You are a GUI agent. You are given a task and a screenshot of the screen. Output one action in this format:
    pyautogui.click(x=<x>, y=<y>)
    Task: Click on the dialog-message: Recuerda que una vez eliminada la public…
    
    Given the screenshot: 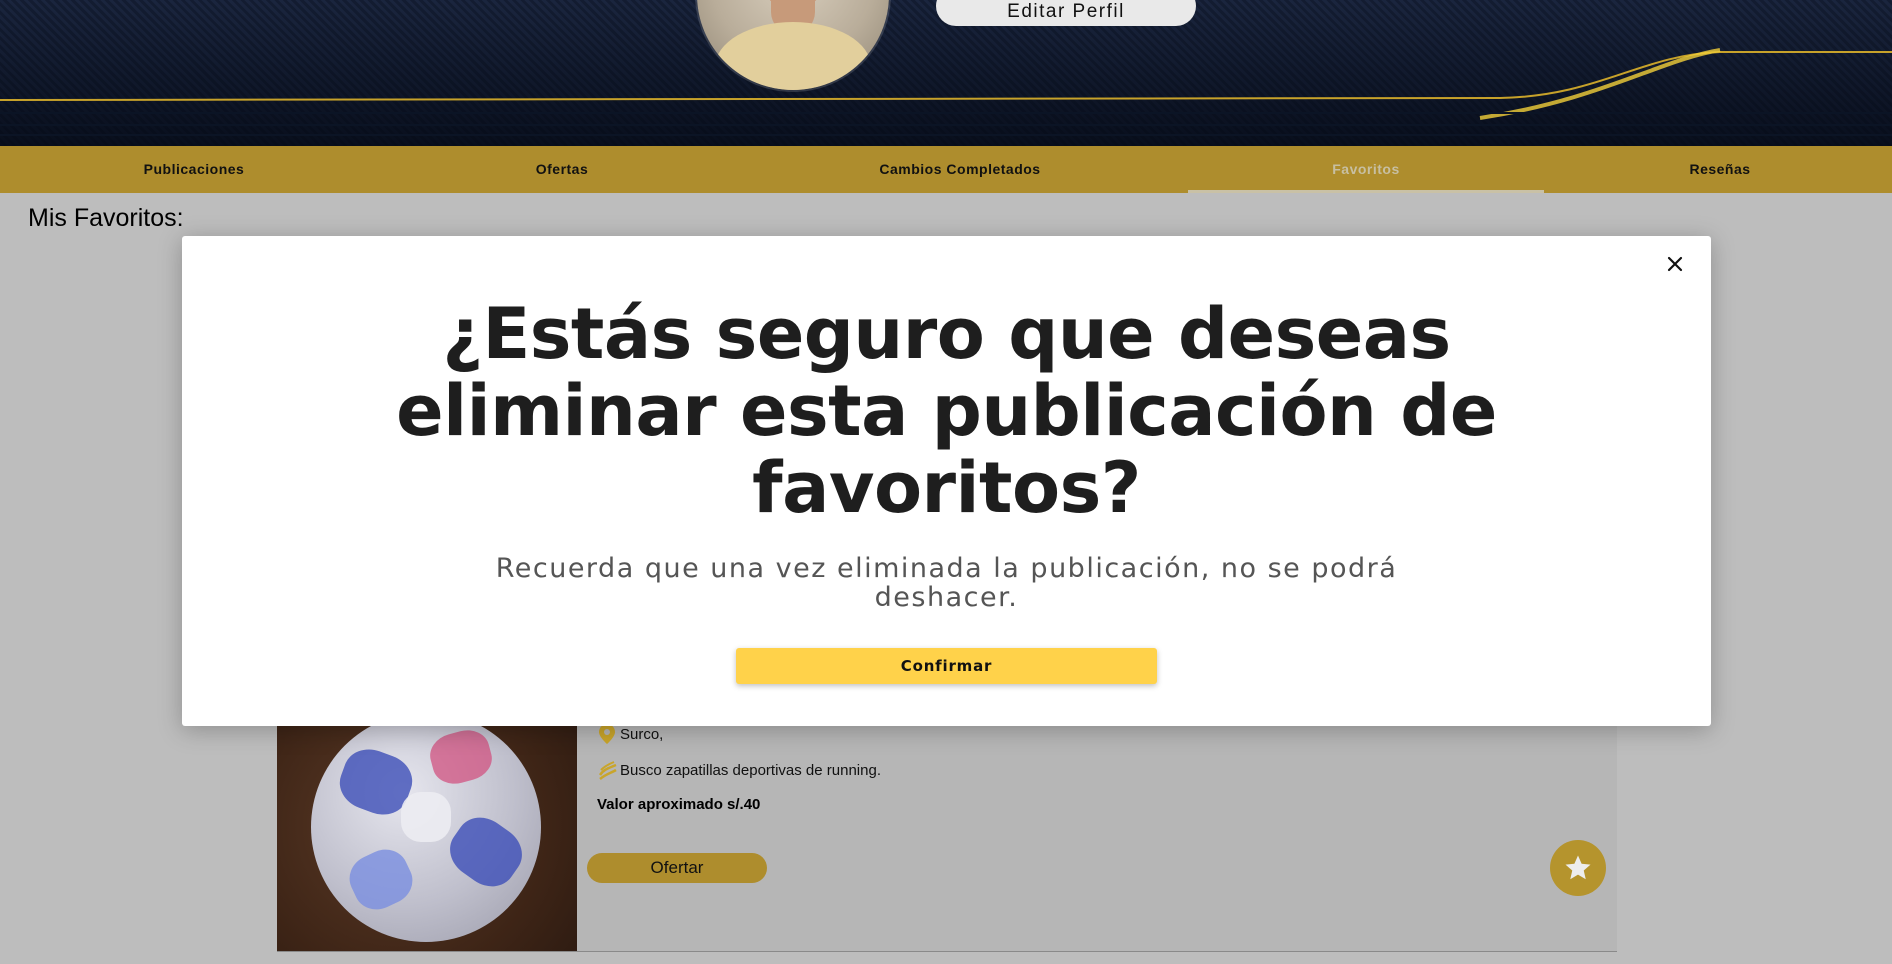 What is the action you would take?
    pyautogui.click(x=946, y=583)
    